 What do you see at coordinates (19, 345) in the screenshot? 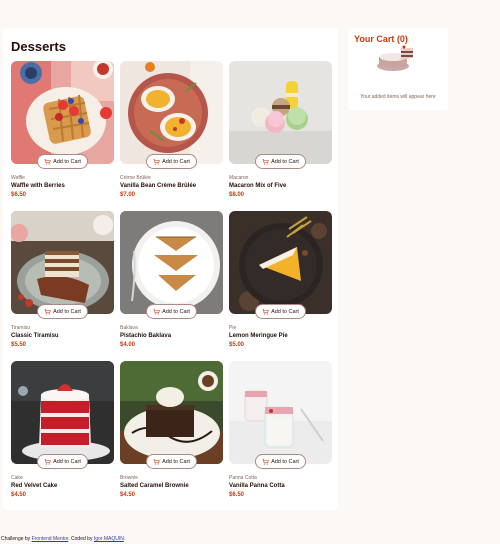
I see `product-price: $5.50` at bounding box center [19, 345].